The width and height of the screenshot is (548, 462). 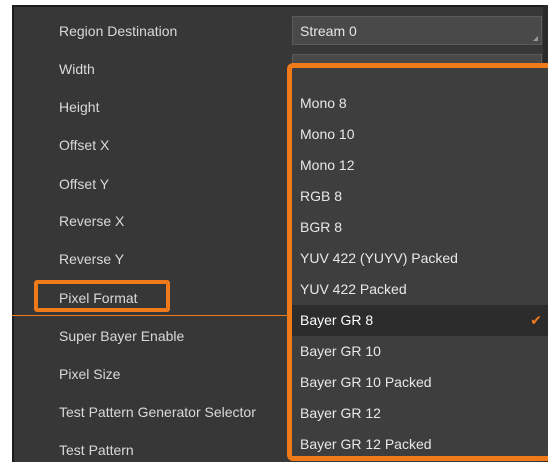 I want to click on selected-row-divider, so click(x=152, y=315).